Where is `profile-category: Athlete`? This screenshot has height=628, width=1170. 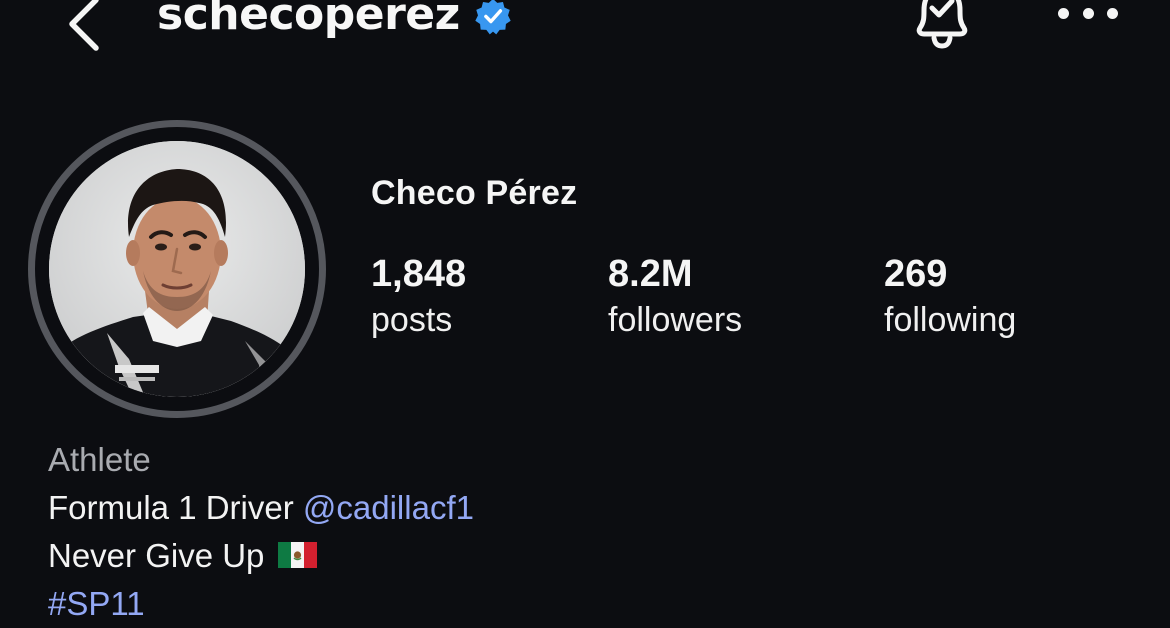 profile-category: Athlete is located at coordinates (99, 459).